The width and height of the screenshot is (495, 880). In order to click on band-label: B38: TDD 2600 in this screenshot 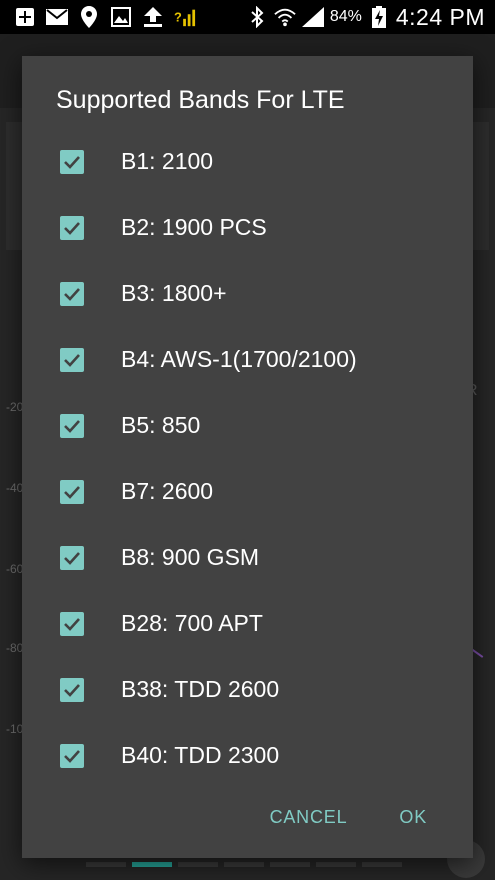, I will do `click(200, 689)`.